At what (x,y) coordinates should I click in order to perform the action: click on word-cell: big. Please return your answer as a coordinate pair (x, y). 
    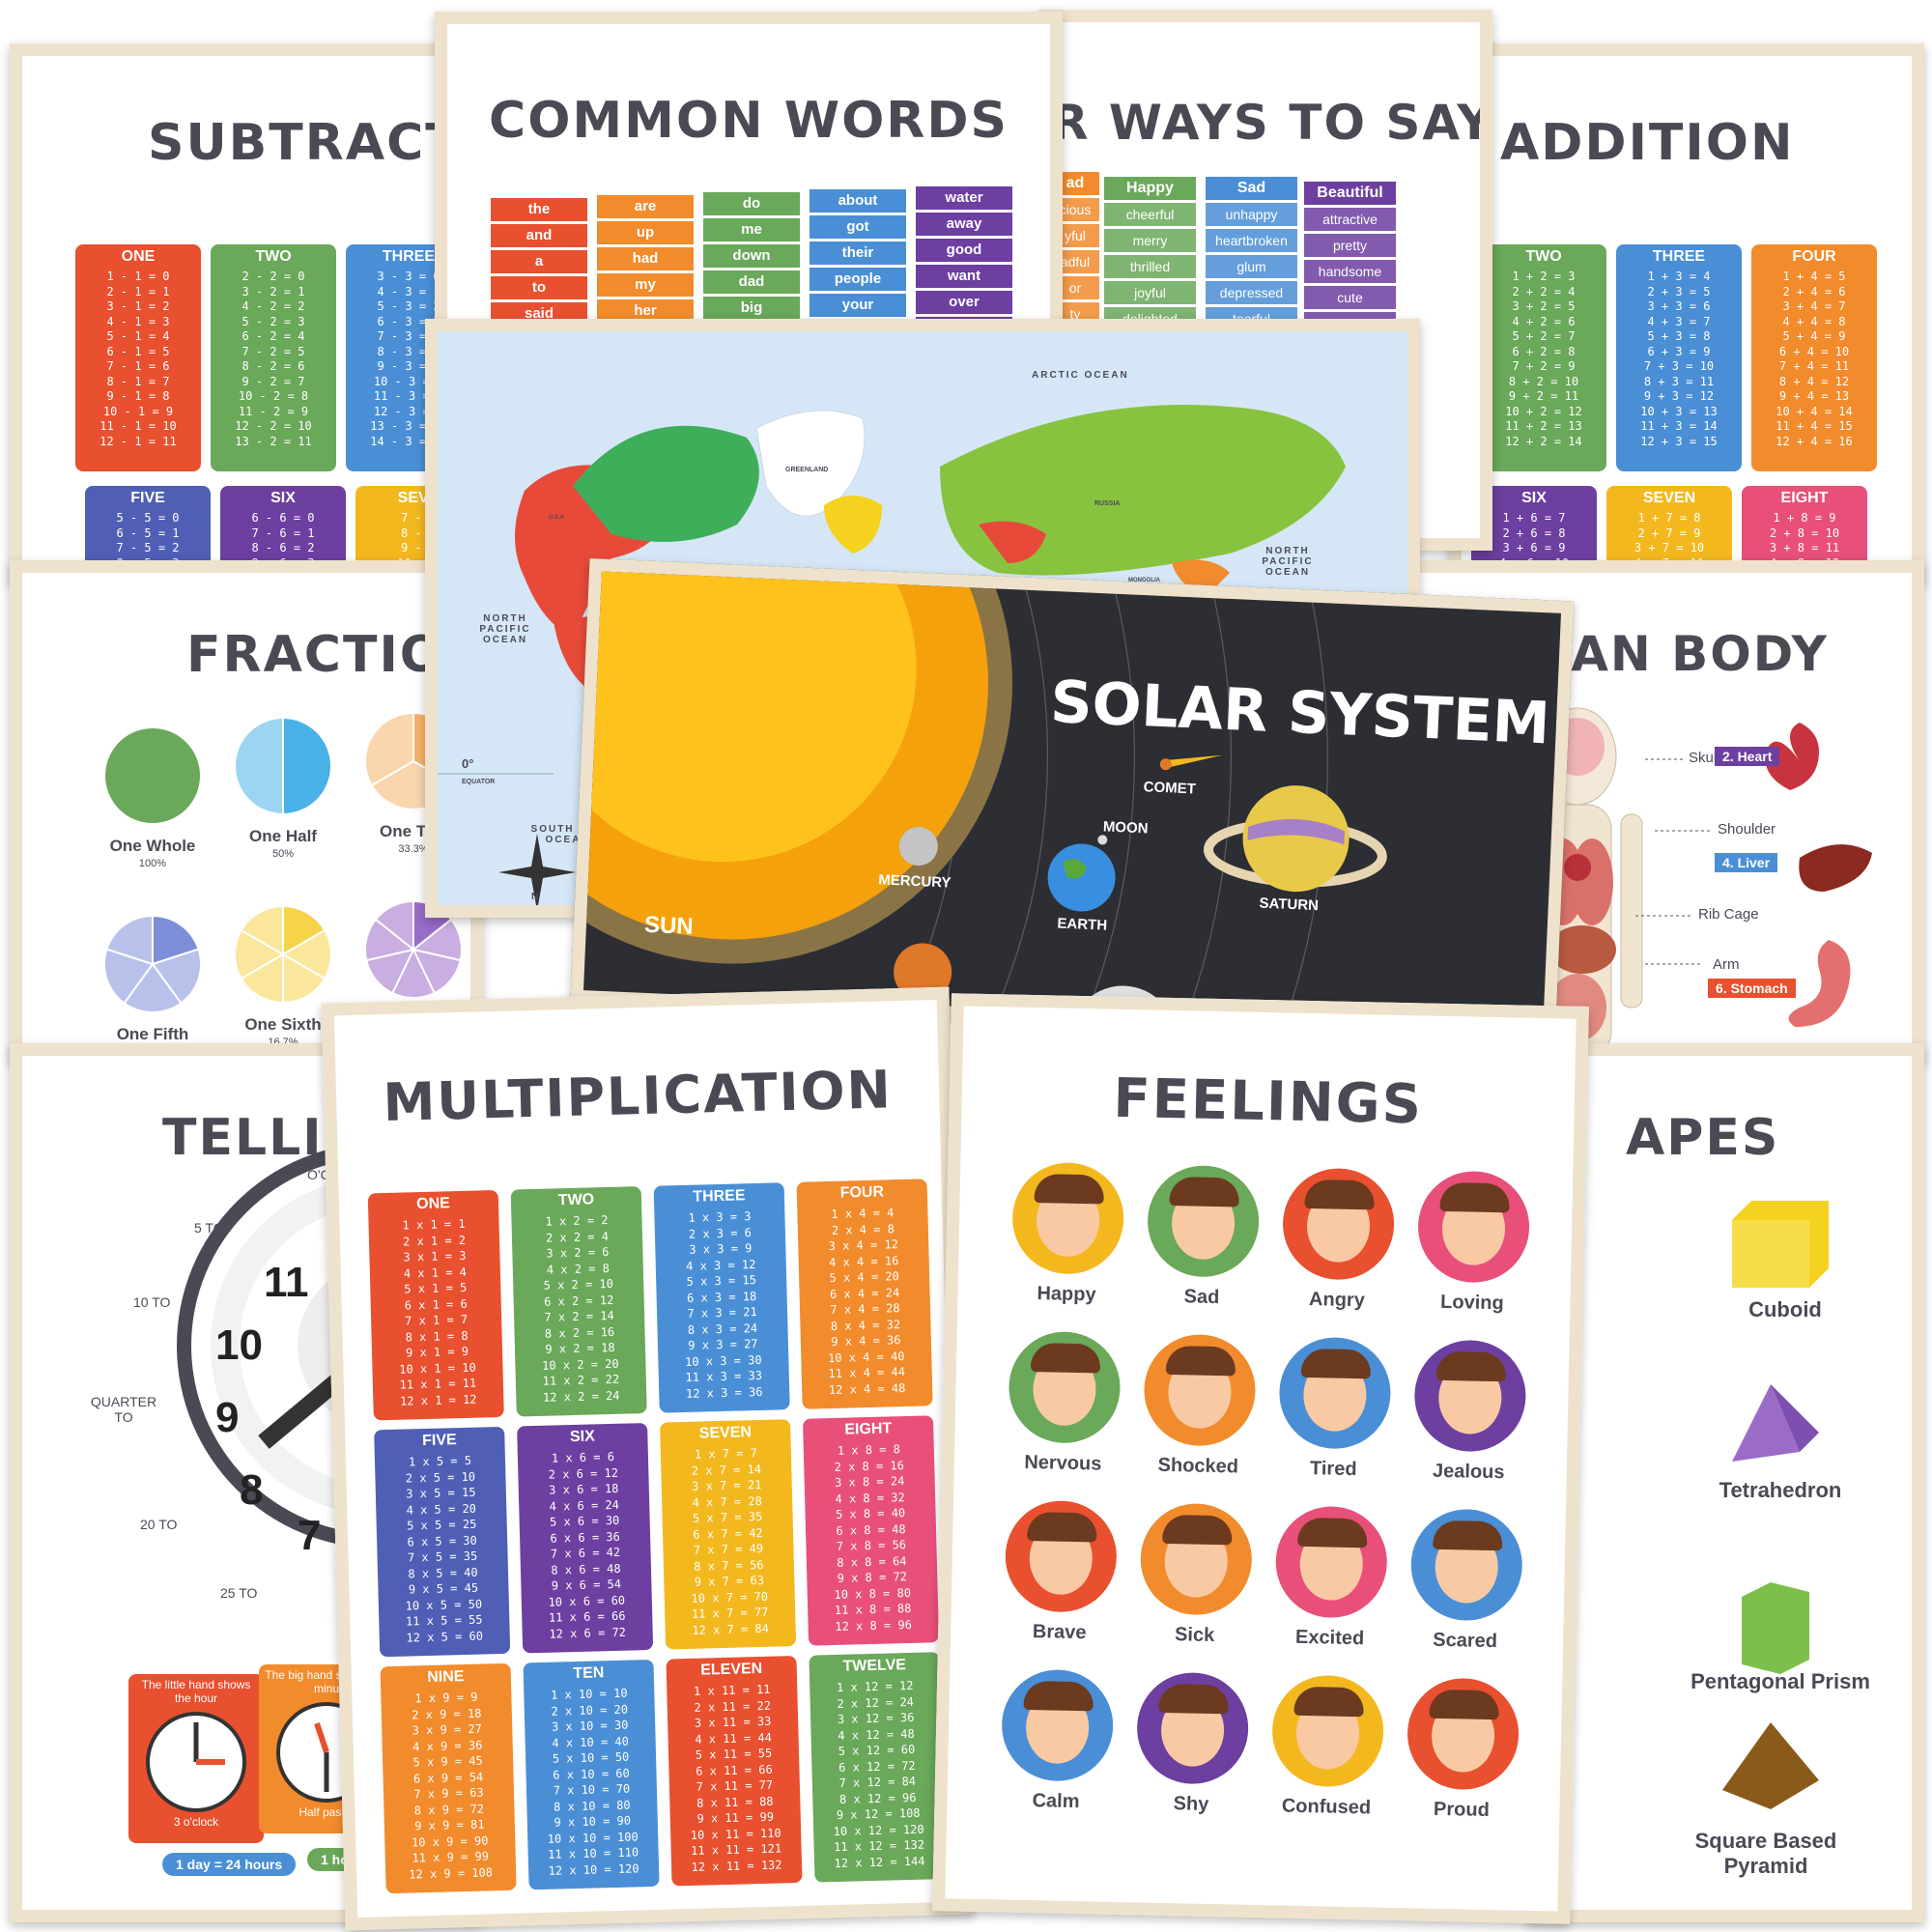
    Looking at the image, I should click on (751, 308).